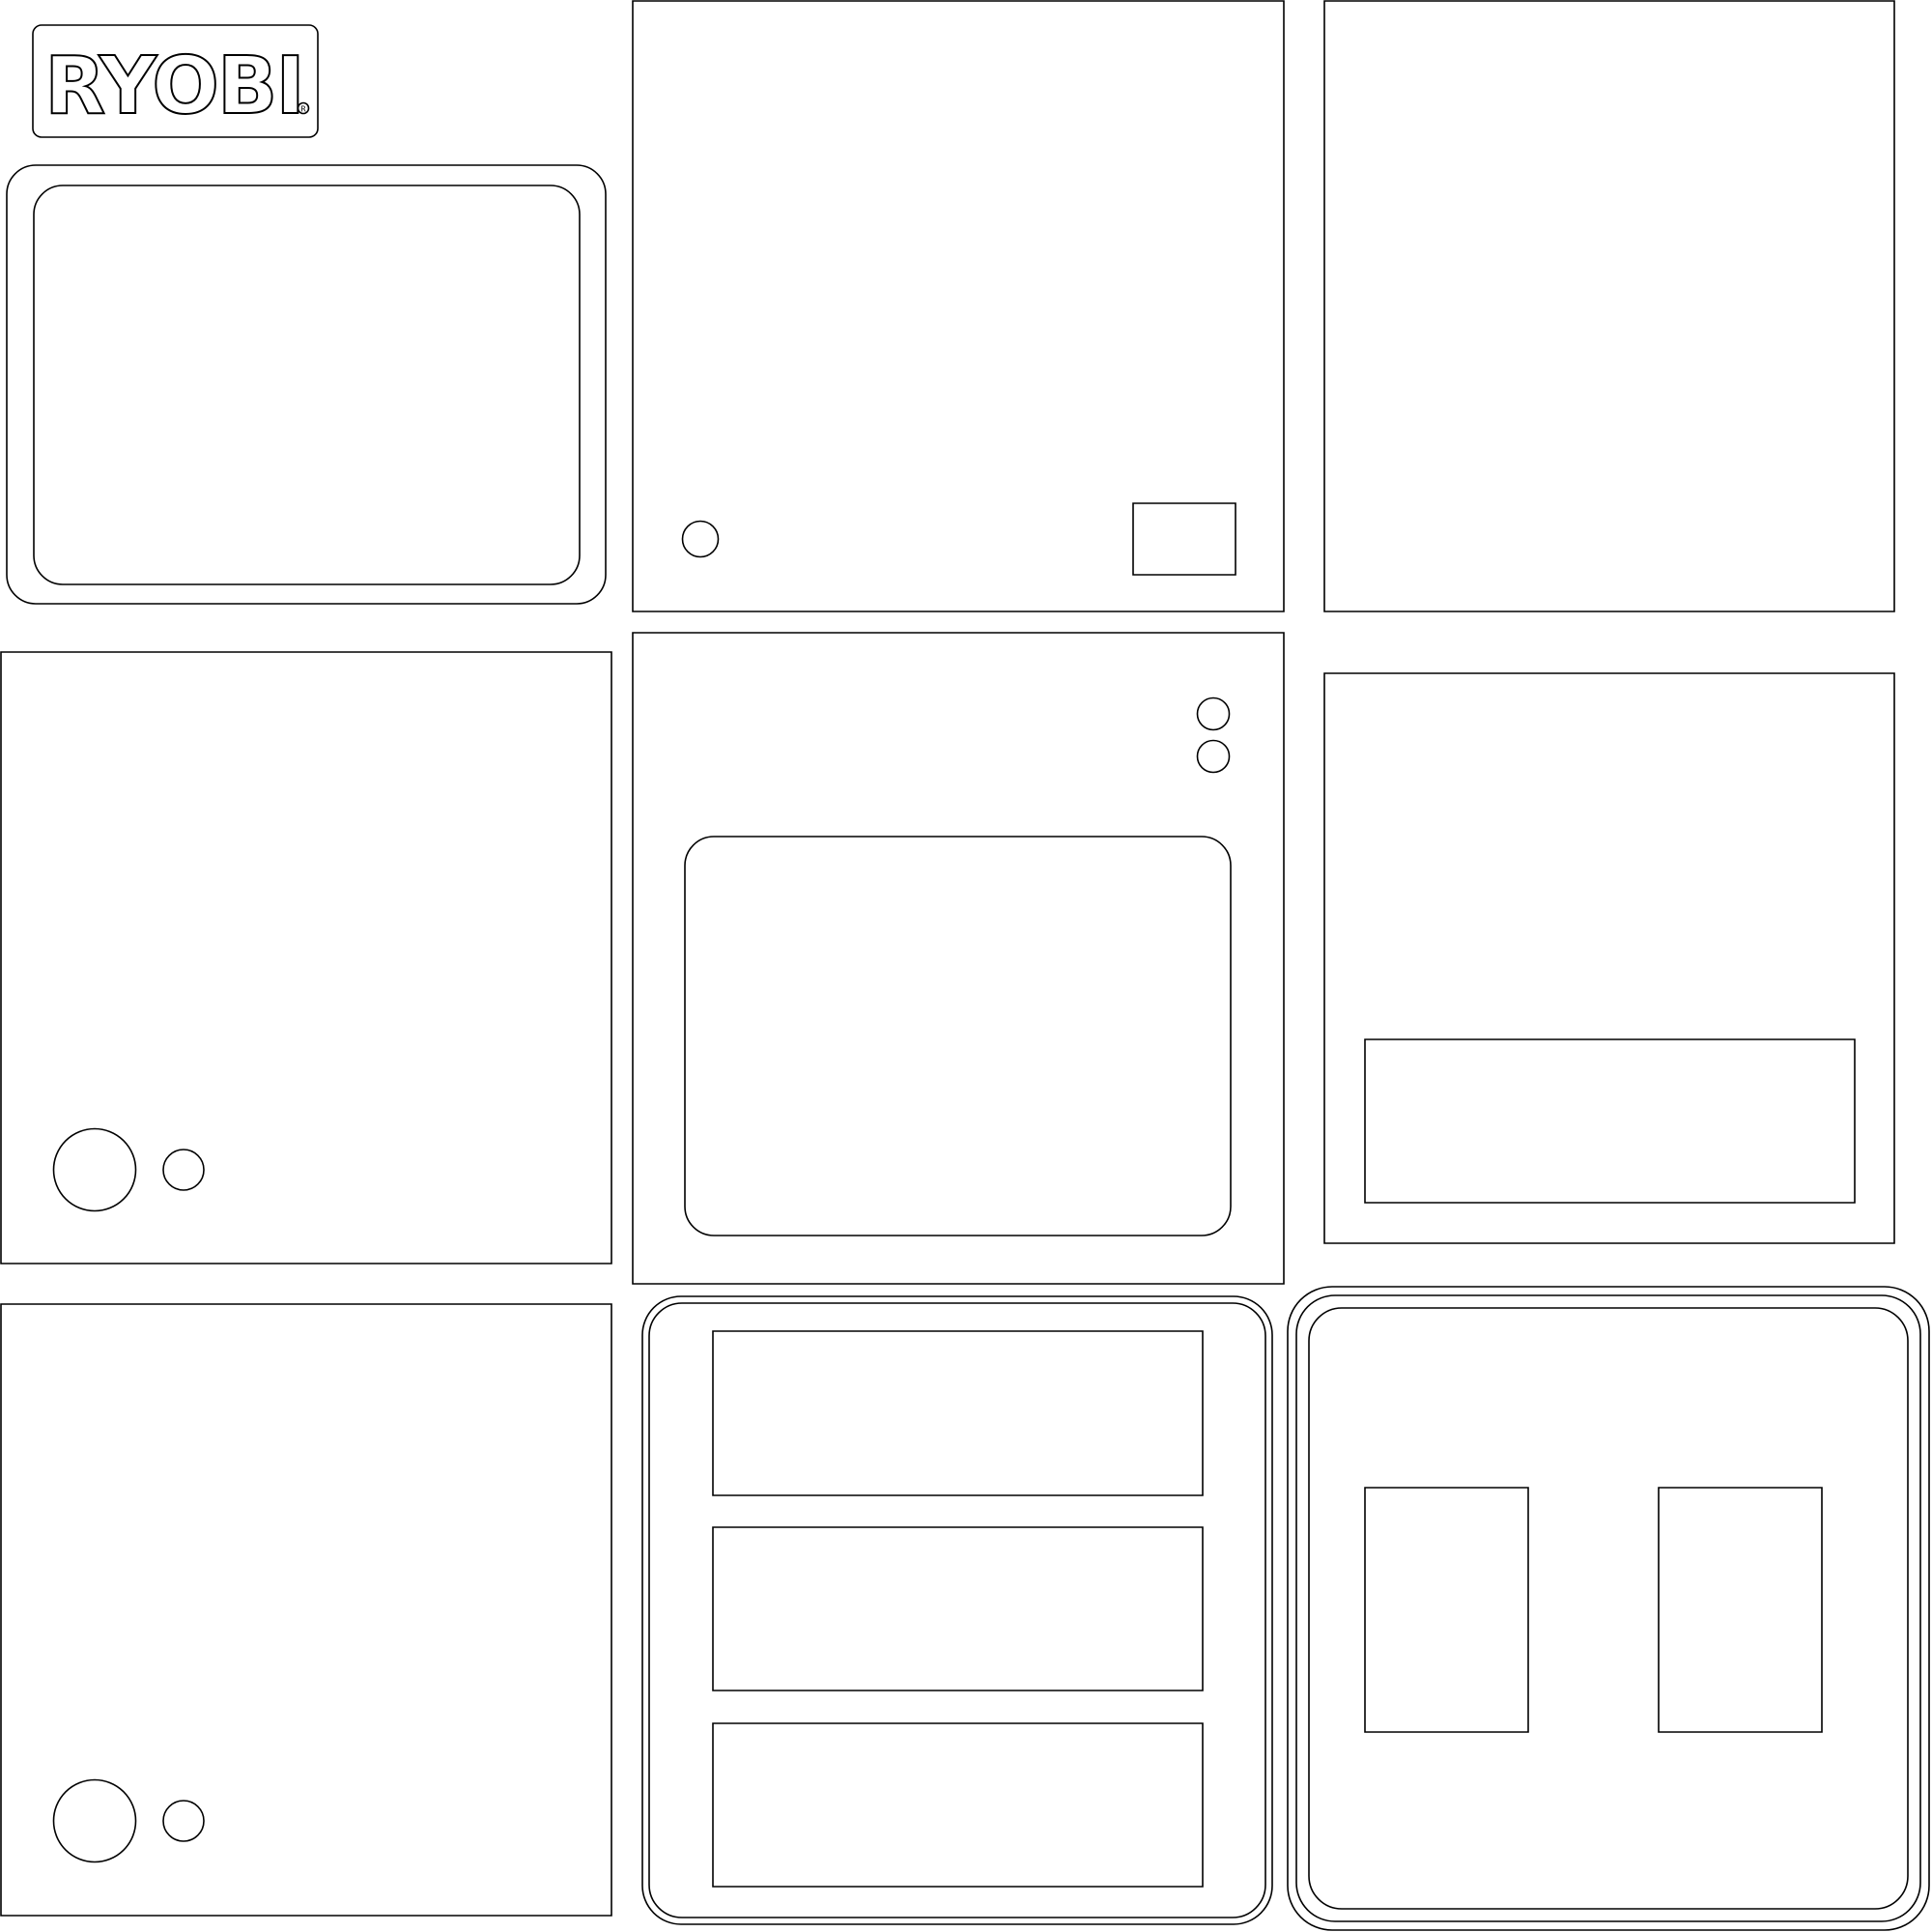 This screenshot has width=1932, height=1932. I want to click on panel-5-rounded-window, so click(958, 1036).